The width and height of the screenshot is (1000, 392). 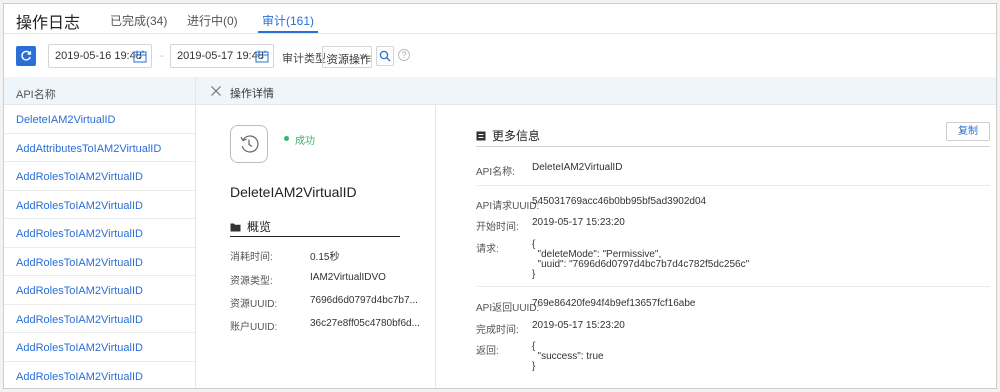 What do you see at coordinates (487, 249) in the screenshot?
I see `request-label: 请求:` at bounding box center [487, 249].